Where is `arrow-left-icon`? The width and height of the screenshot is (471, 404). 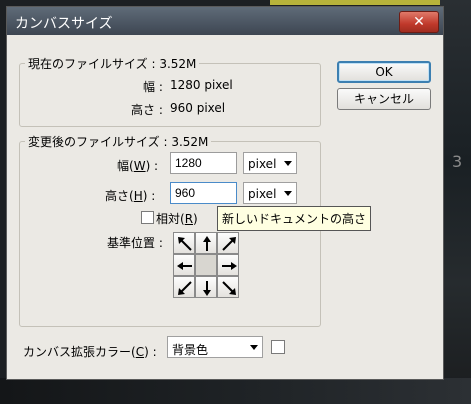 arrow-left-icon is located at coordinates (184, 266).